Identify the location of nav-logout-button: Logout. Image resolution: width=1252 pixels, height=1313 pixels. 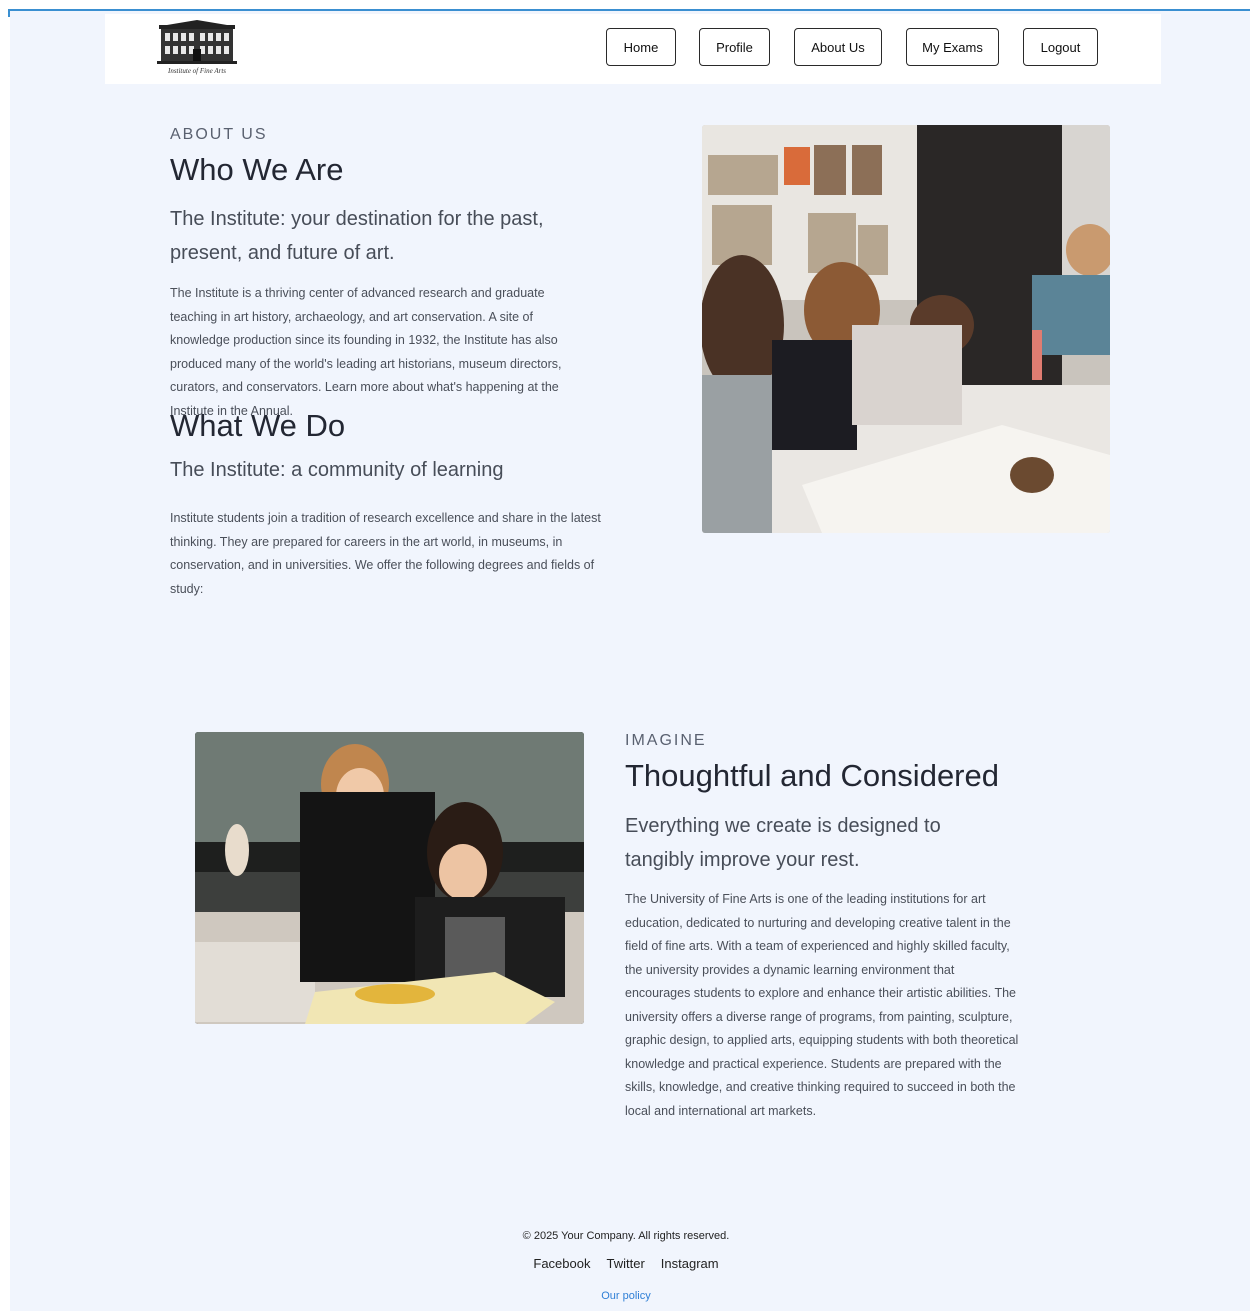
(1060, 47).